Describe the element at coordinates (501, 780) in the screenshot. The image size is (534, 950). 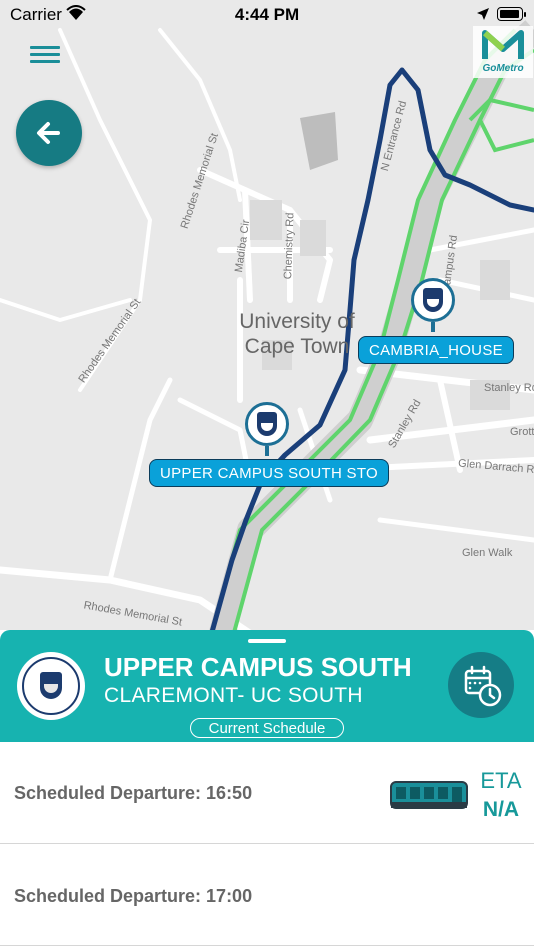
I see `eta-label: ETA` at that location.